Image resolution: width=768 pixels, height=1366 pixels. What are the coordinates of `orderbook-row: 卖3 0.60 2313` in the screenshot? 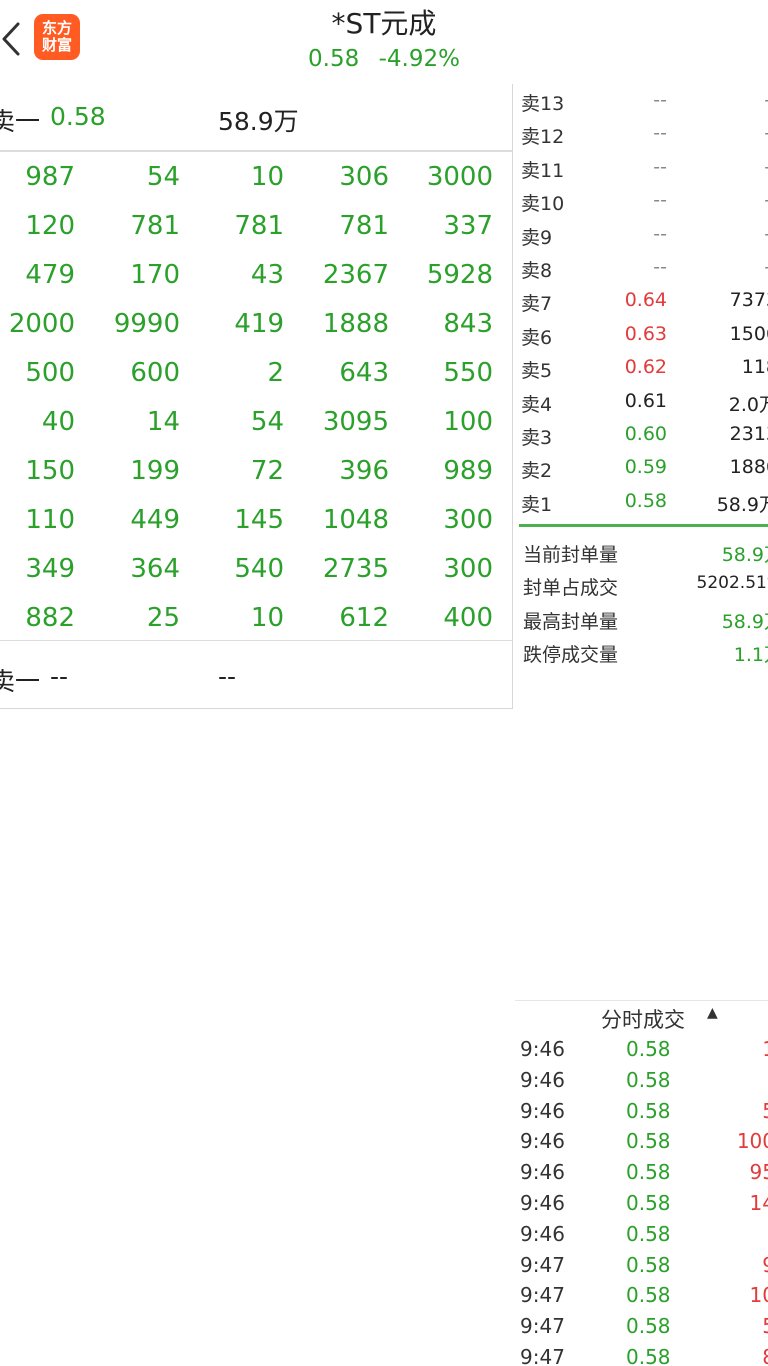 It's located at (641, 434).